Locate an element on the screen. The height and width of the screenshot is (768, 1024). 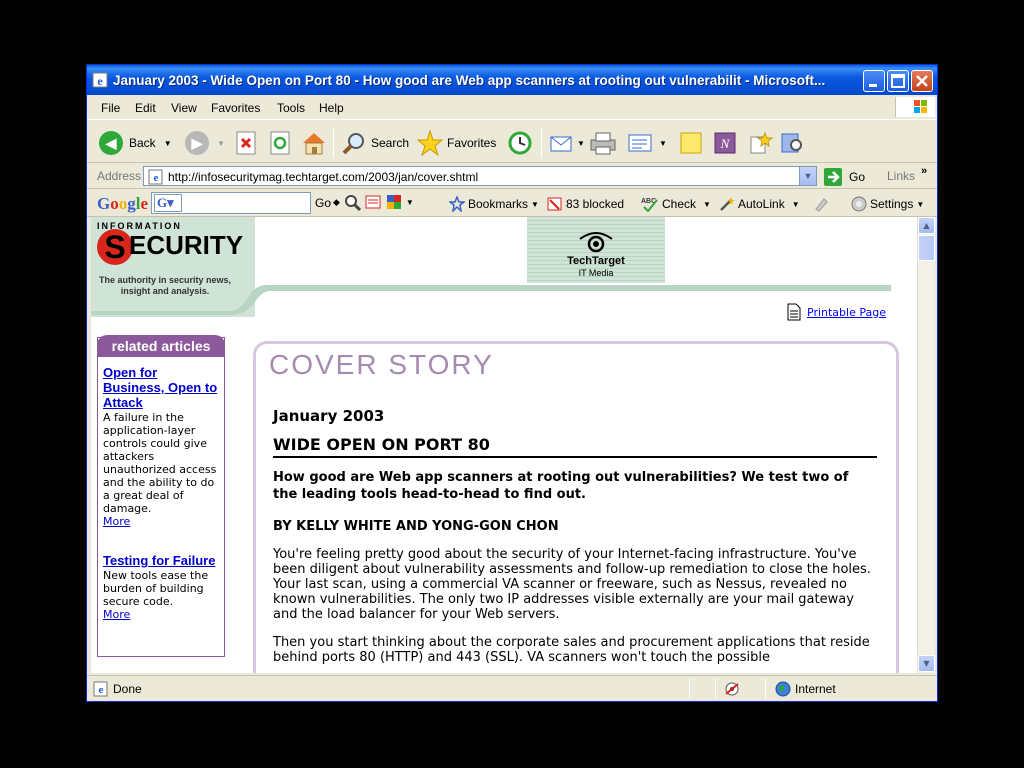
techtarget-name: TechTarget is located at coordinates (596, 261).